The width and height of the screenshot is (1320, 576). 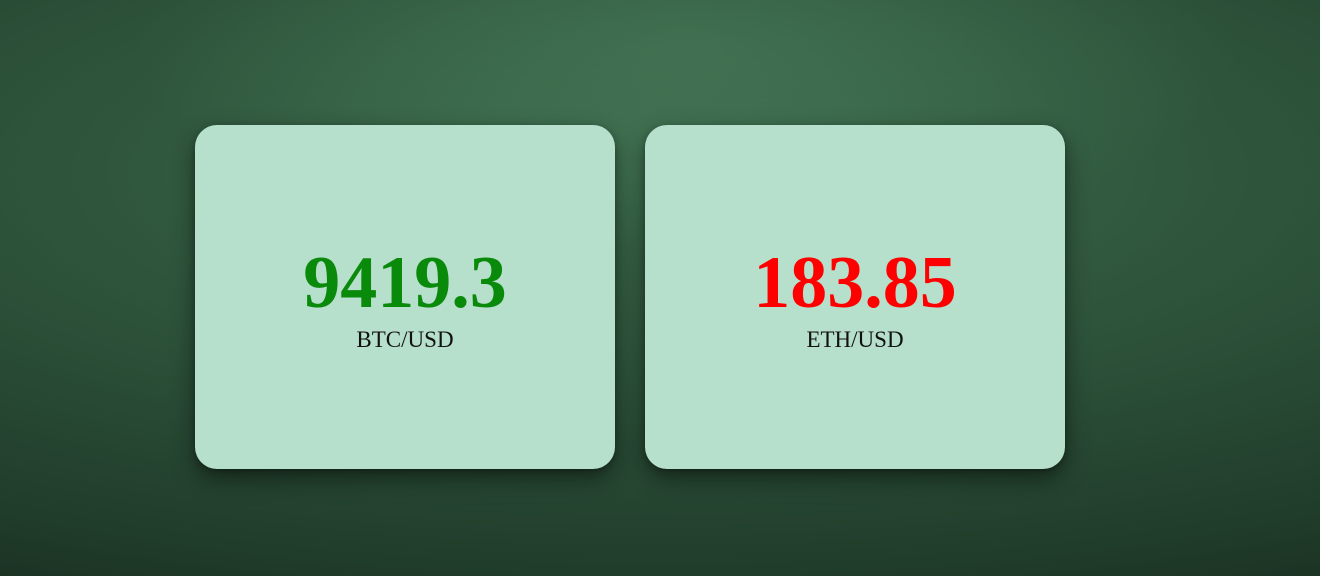 I want to click on eth-price: 183.85, so click(x=855, y=283).